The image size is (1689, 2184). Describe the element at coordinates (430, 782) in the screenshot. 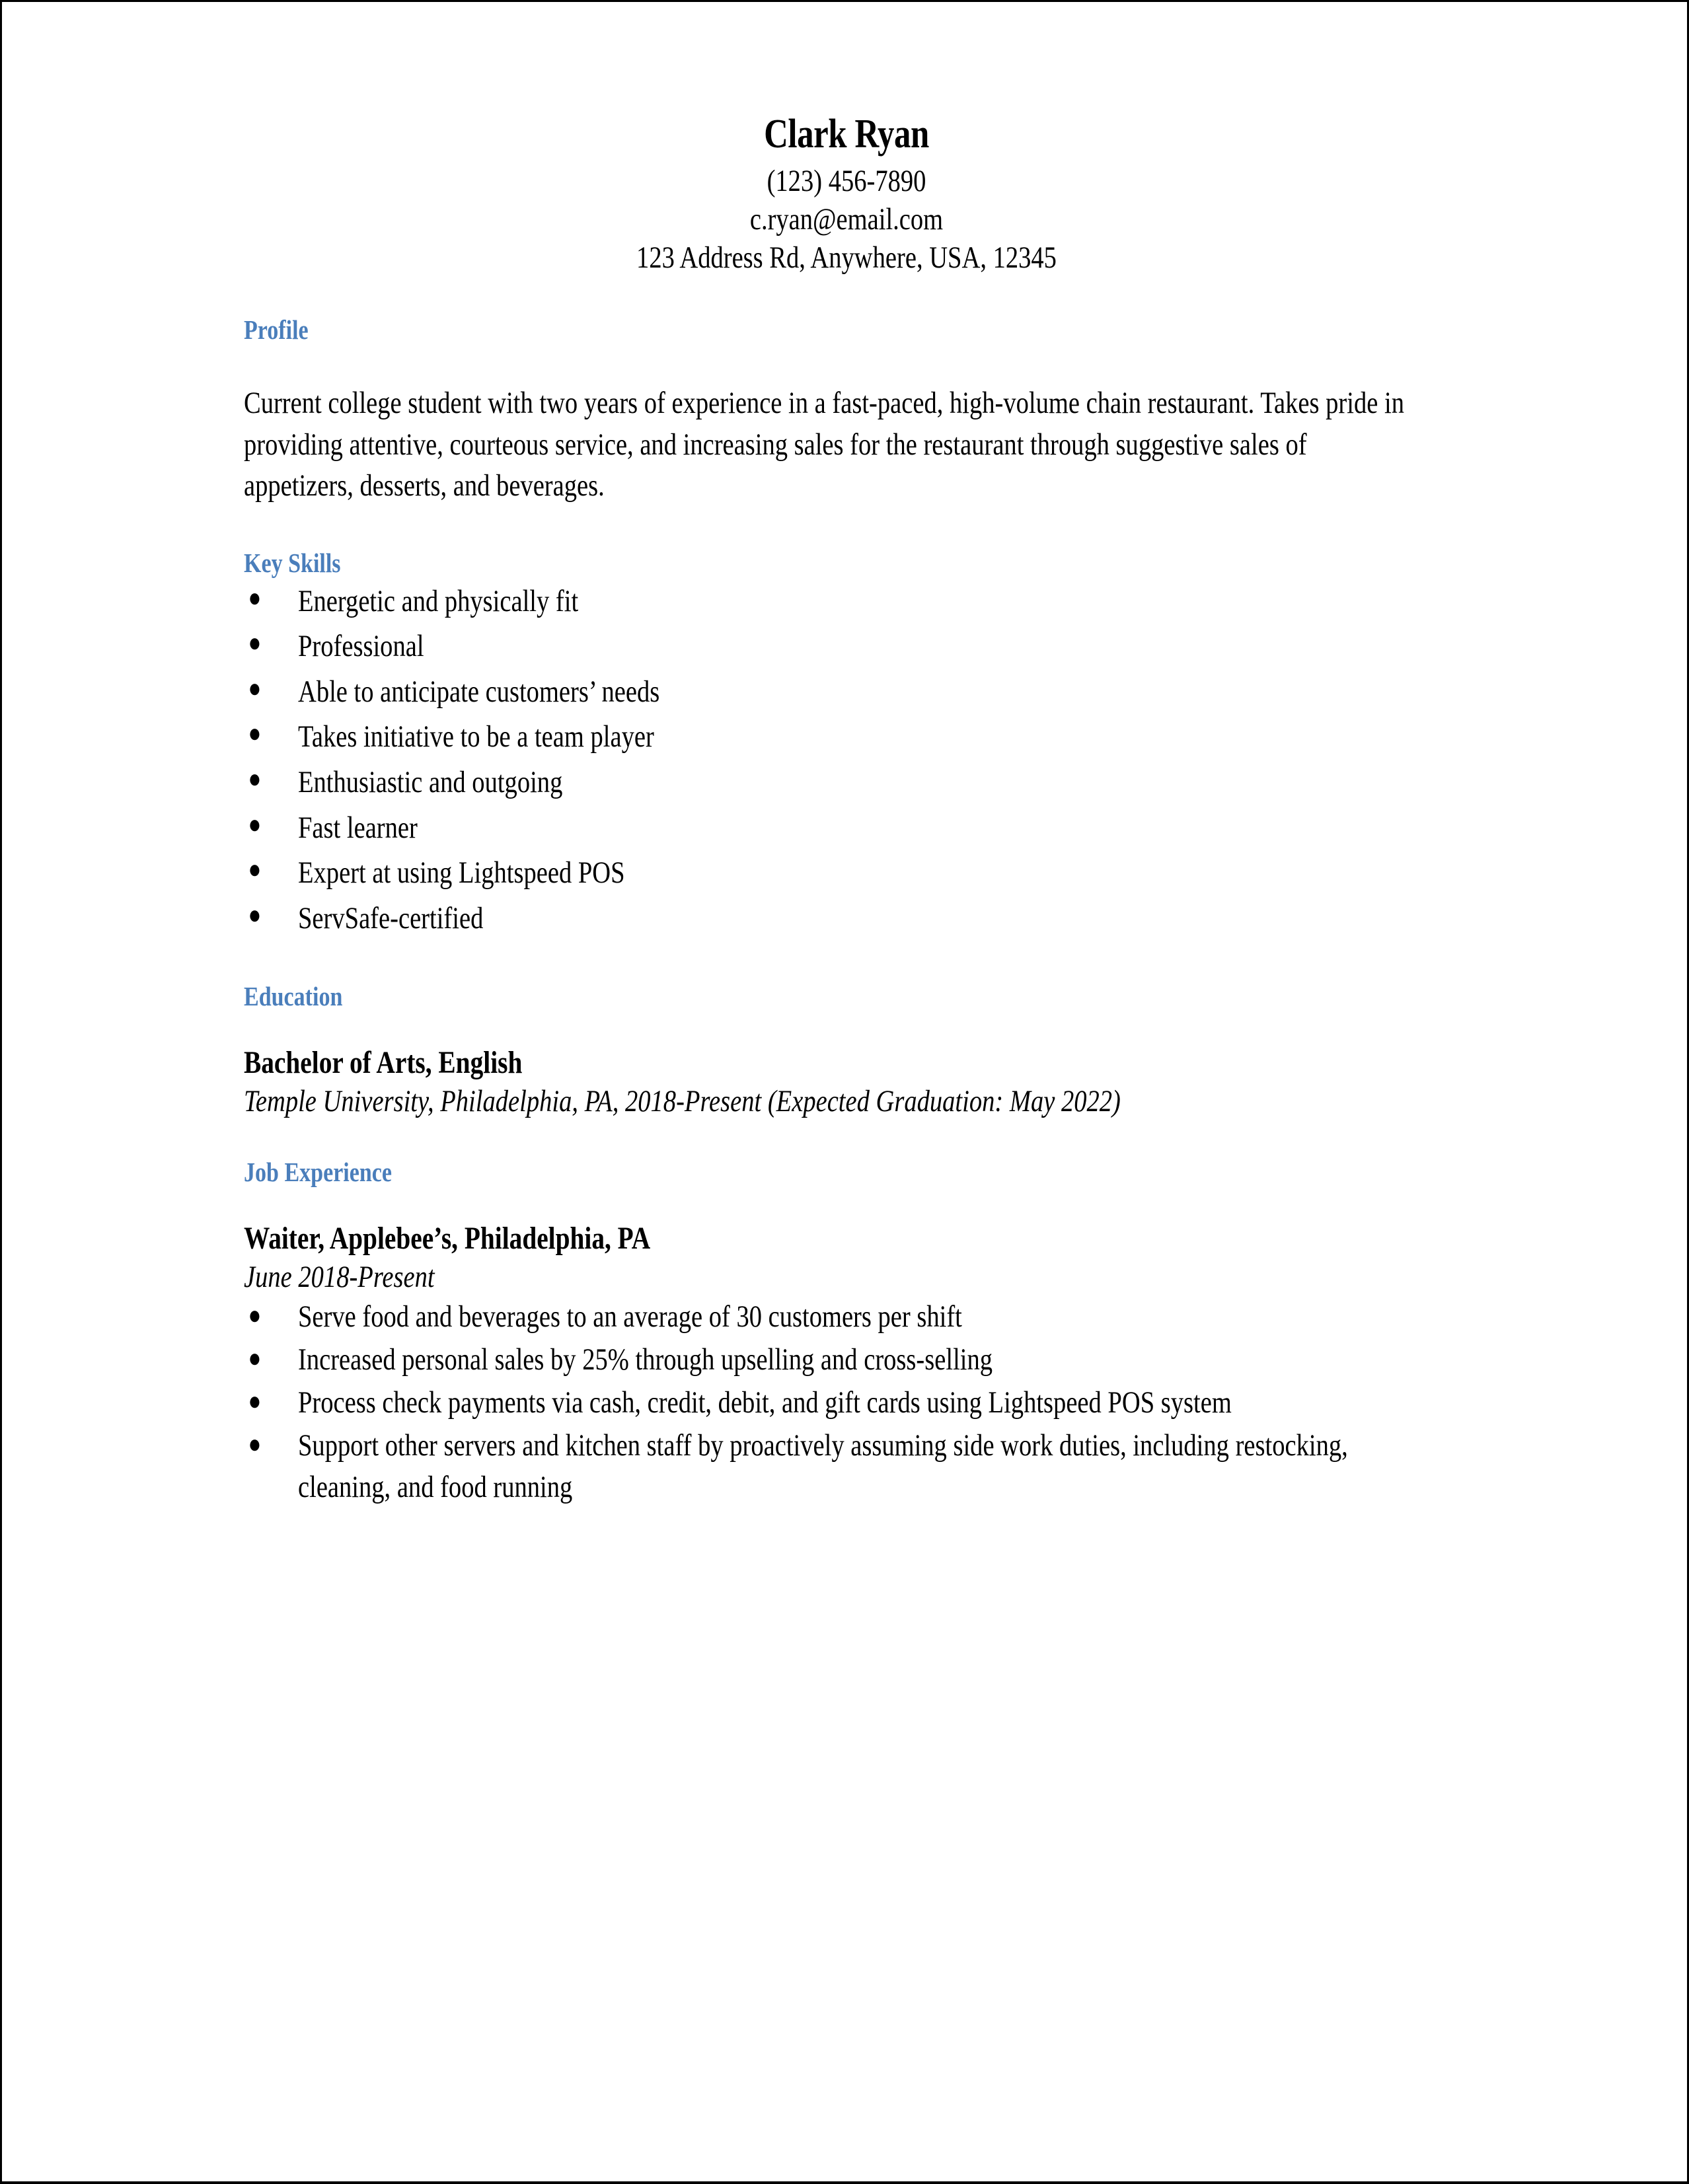

I see `list-item-label: Enthusiastic and outgoing` at that location.